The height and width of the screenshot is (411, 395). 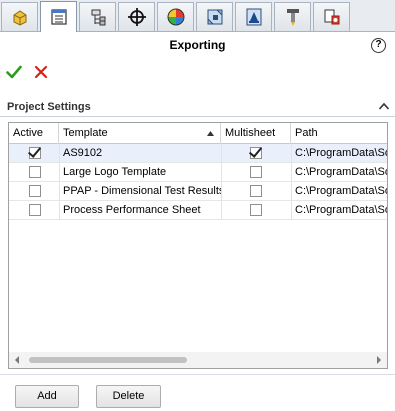 I want to click on grid-header: Active Template Multisheet Path, so click(x=198, y=133).